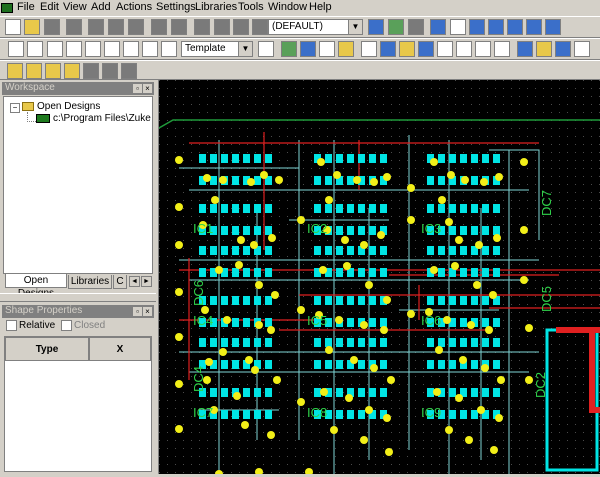  Describe the element at coordinates (32, 27) in the screenshot. I see `open-folder-icon` at that location.